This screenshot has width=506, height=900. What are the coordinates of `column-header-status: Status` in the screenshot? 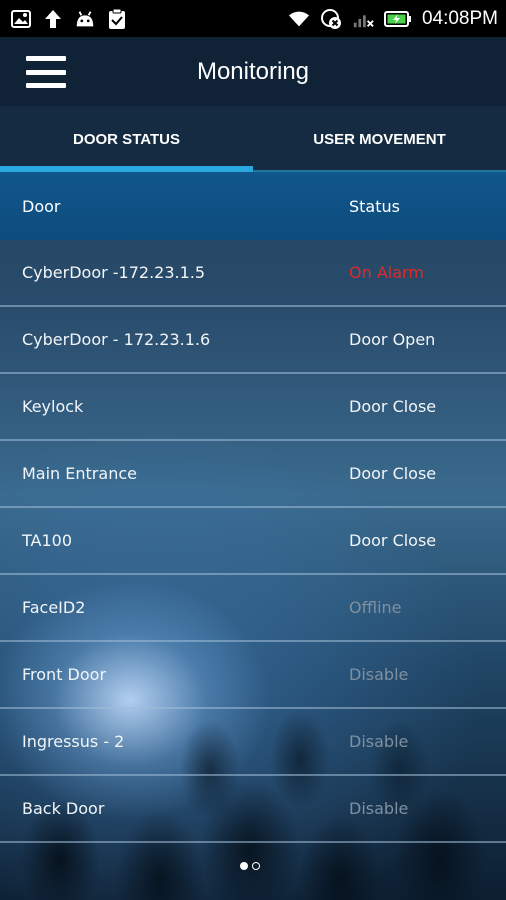 It's located at (374, 206).